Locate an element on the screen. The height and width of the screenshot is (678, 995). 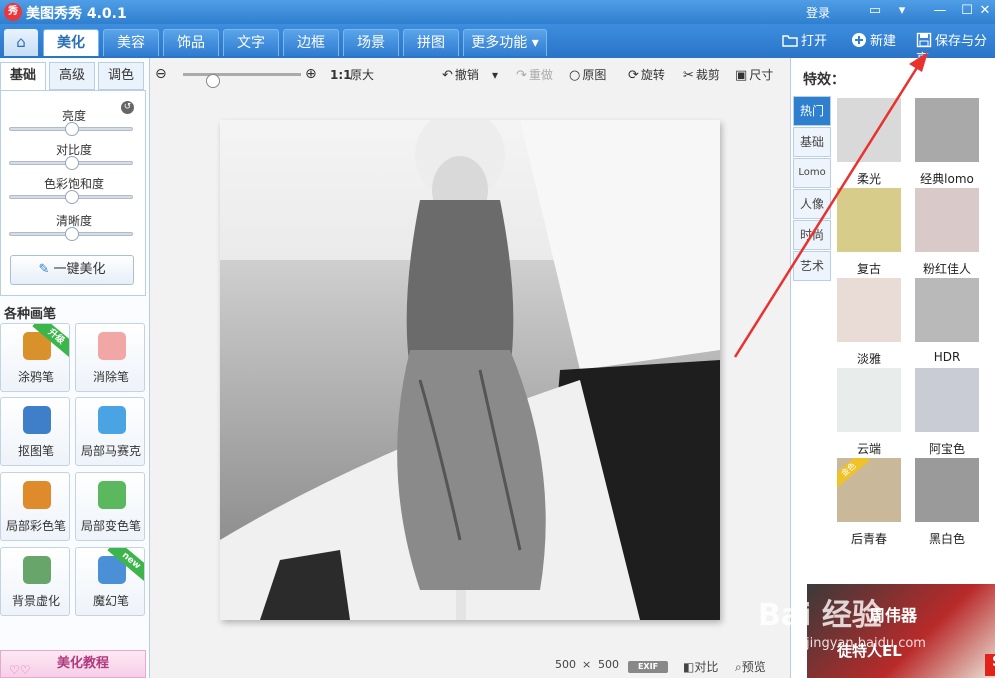
baidu-watermark-url: jingyan.baidu.com is located at coordinates (866, 643).